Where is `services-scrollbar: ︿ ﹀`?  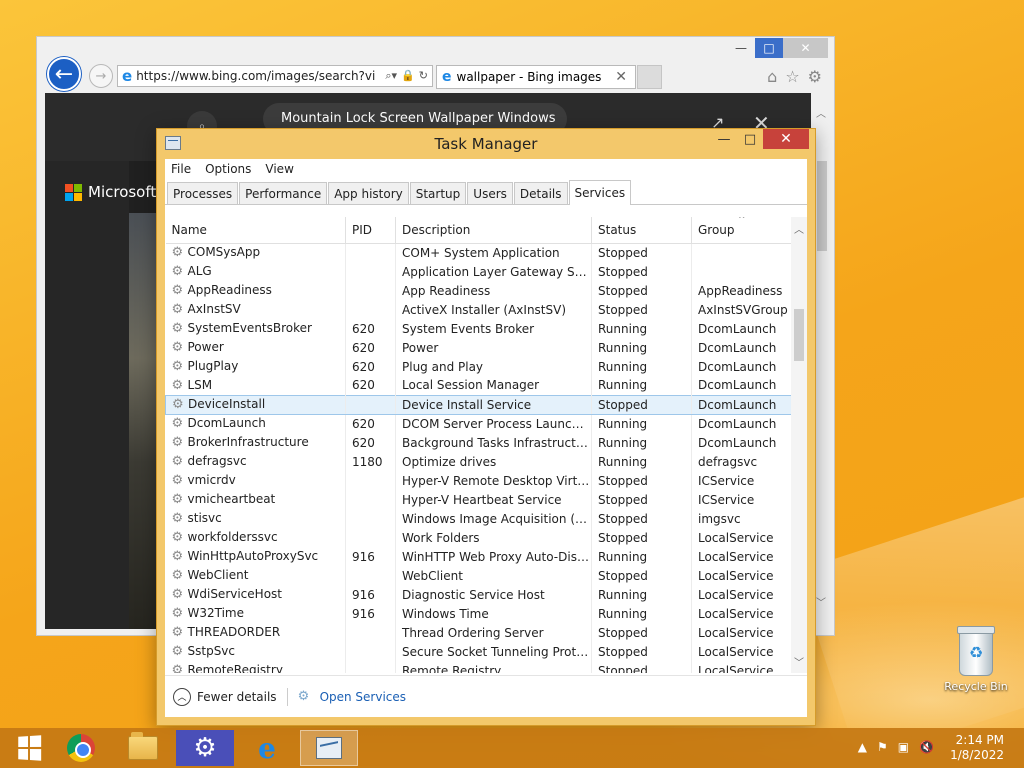
services-scrollbar: ︿ ﹀ is located at coordinates (799, 445).